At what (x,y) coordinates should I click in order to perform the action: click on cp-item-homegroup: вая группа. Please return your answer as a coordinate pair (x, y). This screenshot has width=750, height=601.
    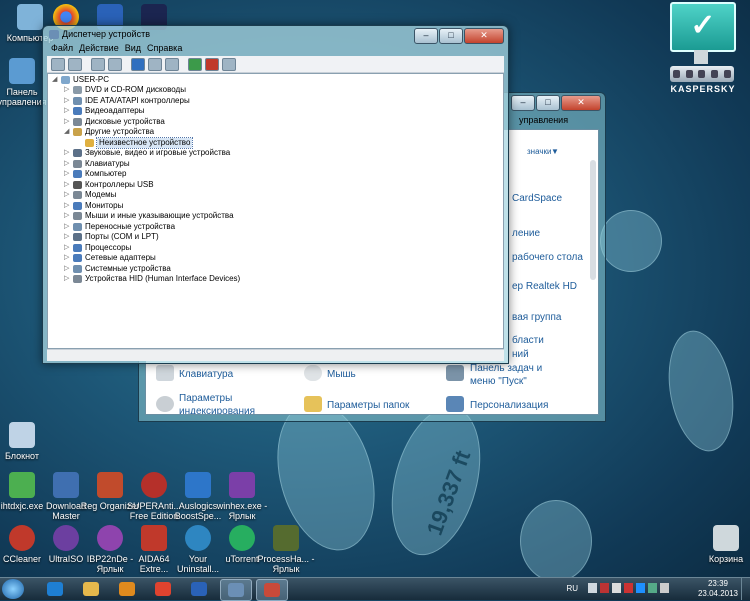
    Looking at the image, I should click on (536, 317).